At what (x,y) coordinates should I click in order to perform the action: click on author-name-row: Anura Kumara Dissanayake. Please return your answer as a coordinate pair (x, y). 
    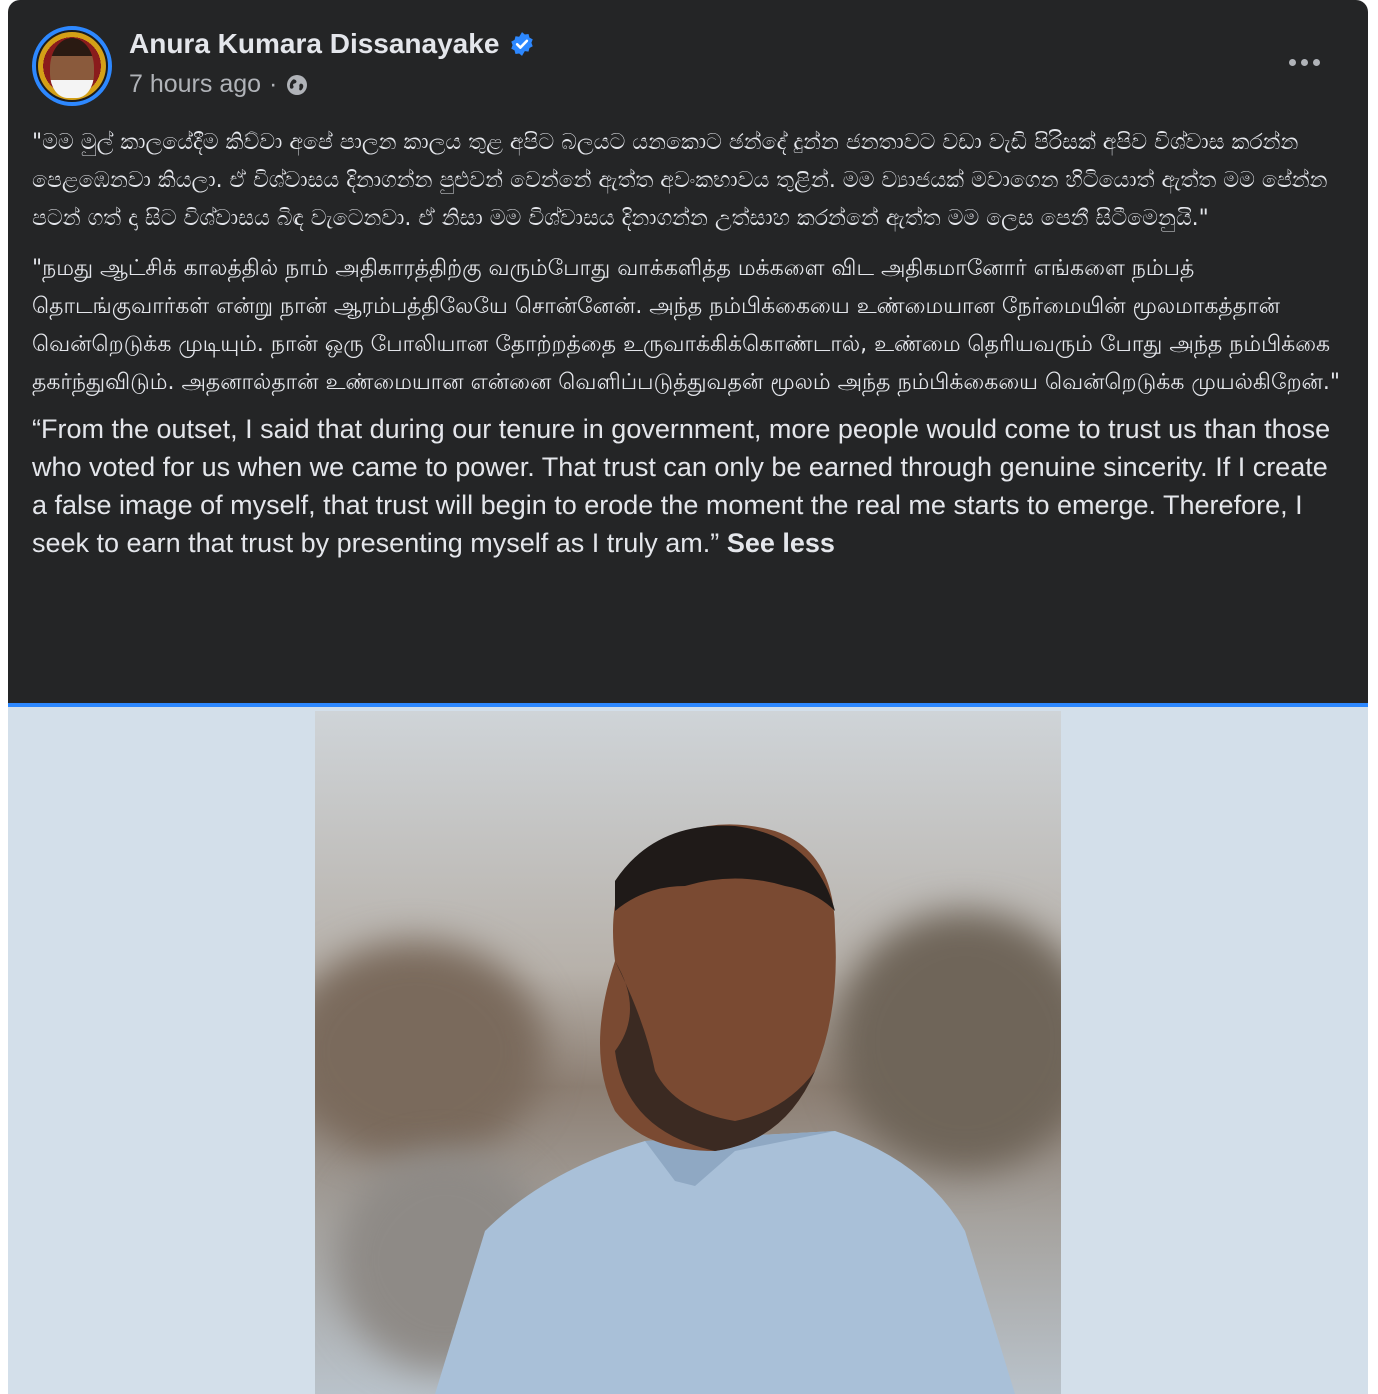
    Looking at the image, I should click on (332, 44).